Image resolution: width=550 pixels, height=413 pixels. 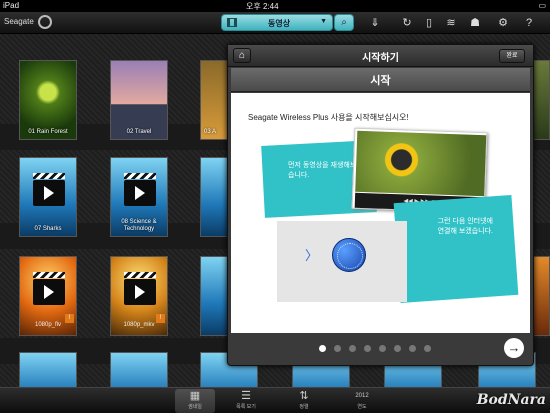 I want to click on media-tile: 07 Sharks, so click(x=48, y=197).